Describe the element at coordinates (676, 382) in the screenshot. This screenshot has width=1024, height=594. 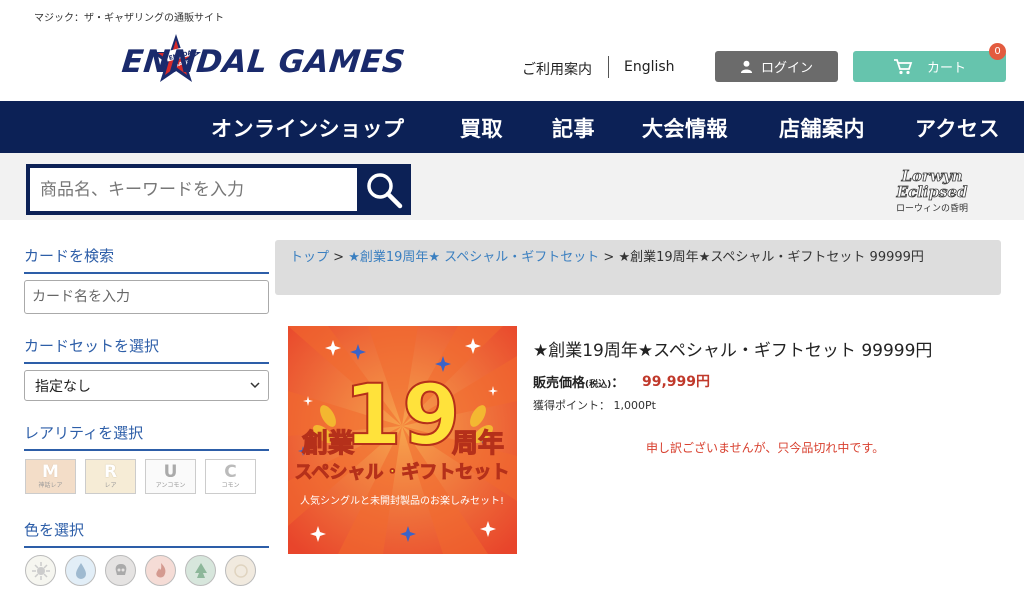
I see `price-value: 99,999円` at that location.